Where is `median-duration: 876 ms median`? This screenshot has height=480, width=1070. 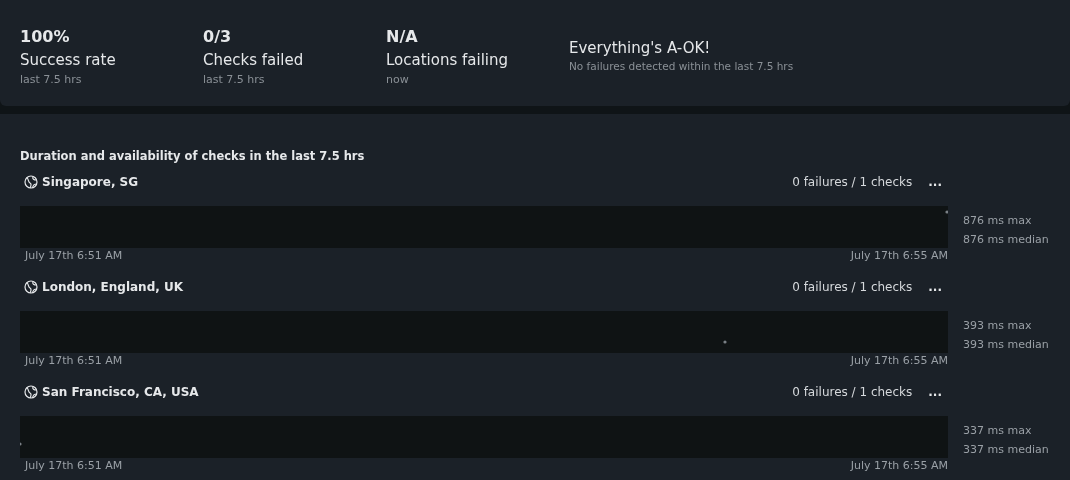 median-duration: 876 ms median is located at coordinates (1006, 240).